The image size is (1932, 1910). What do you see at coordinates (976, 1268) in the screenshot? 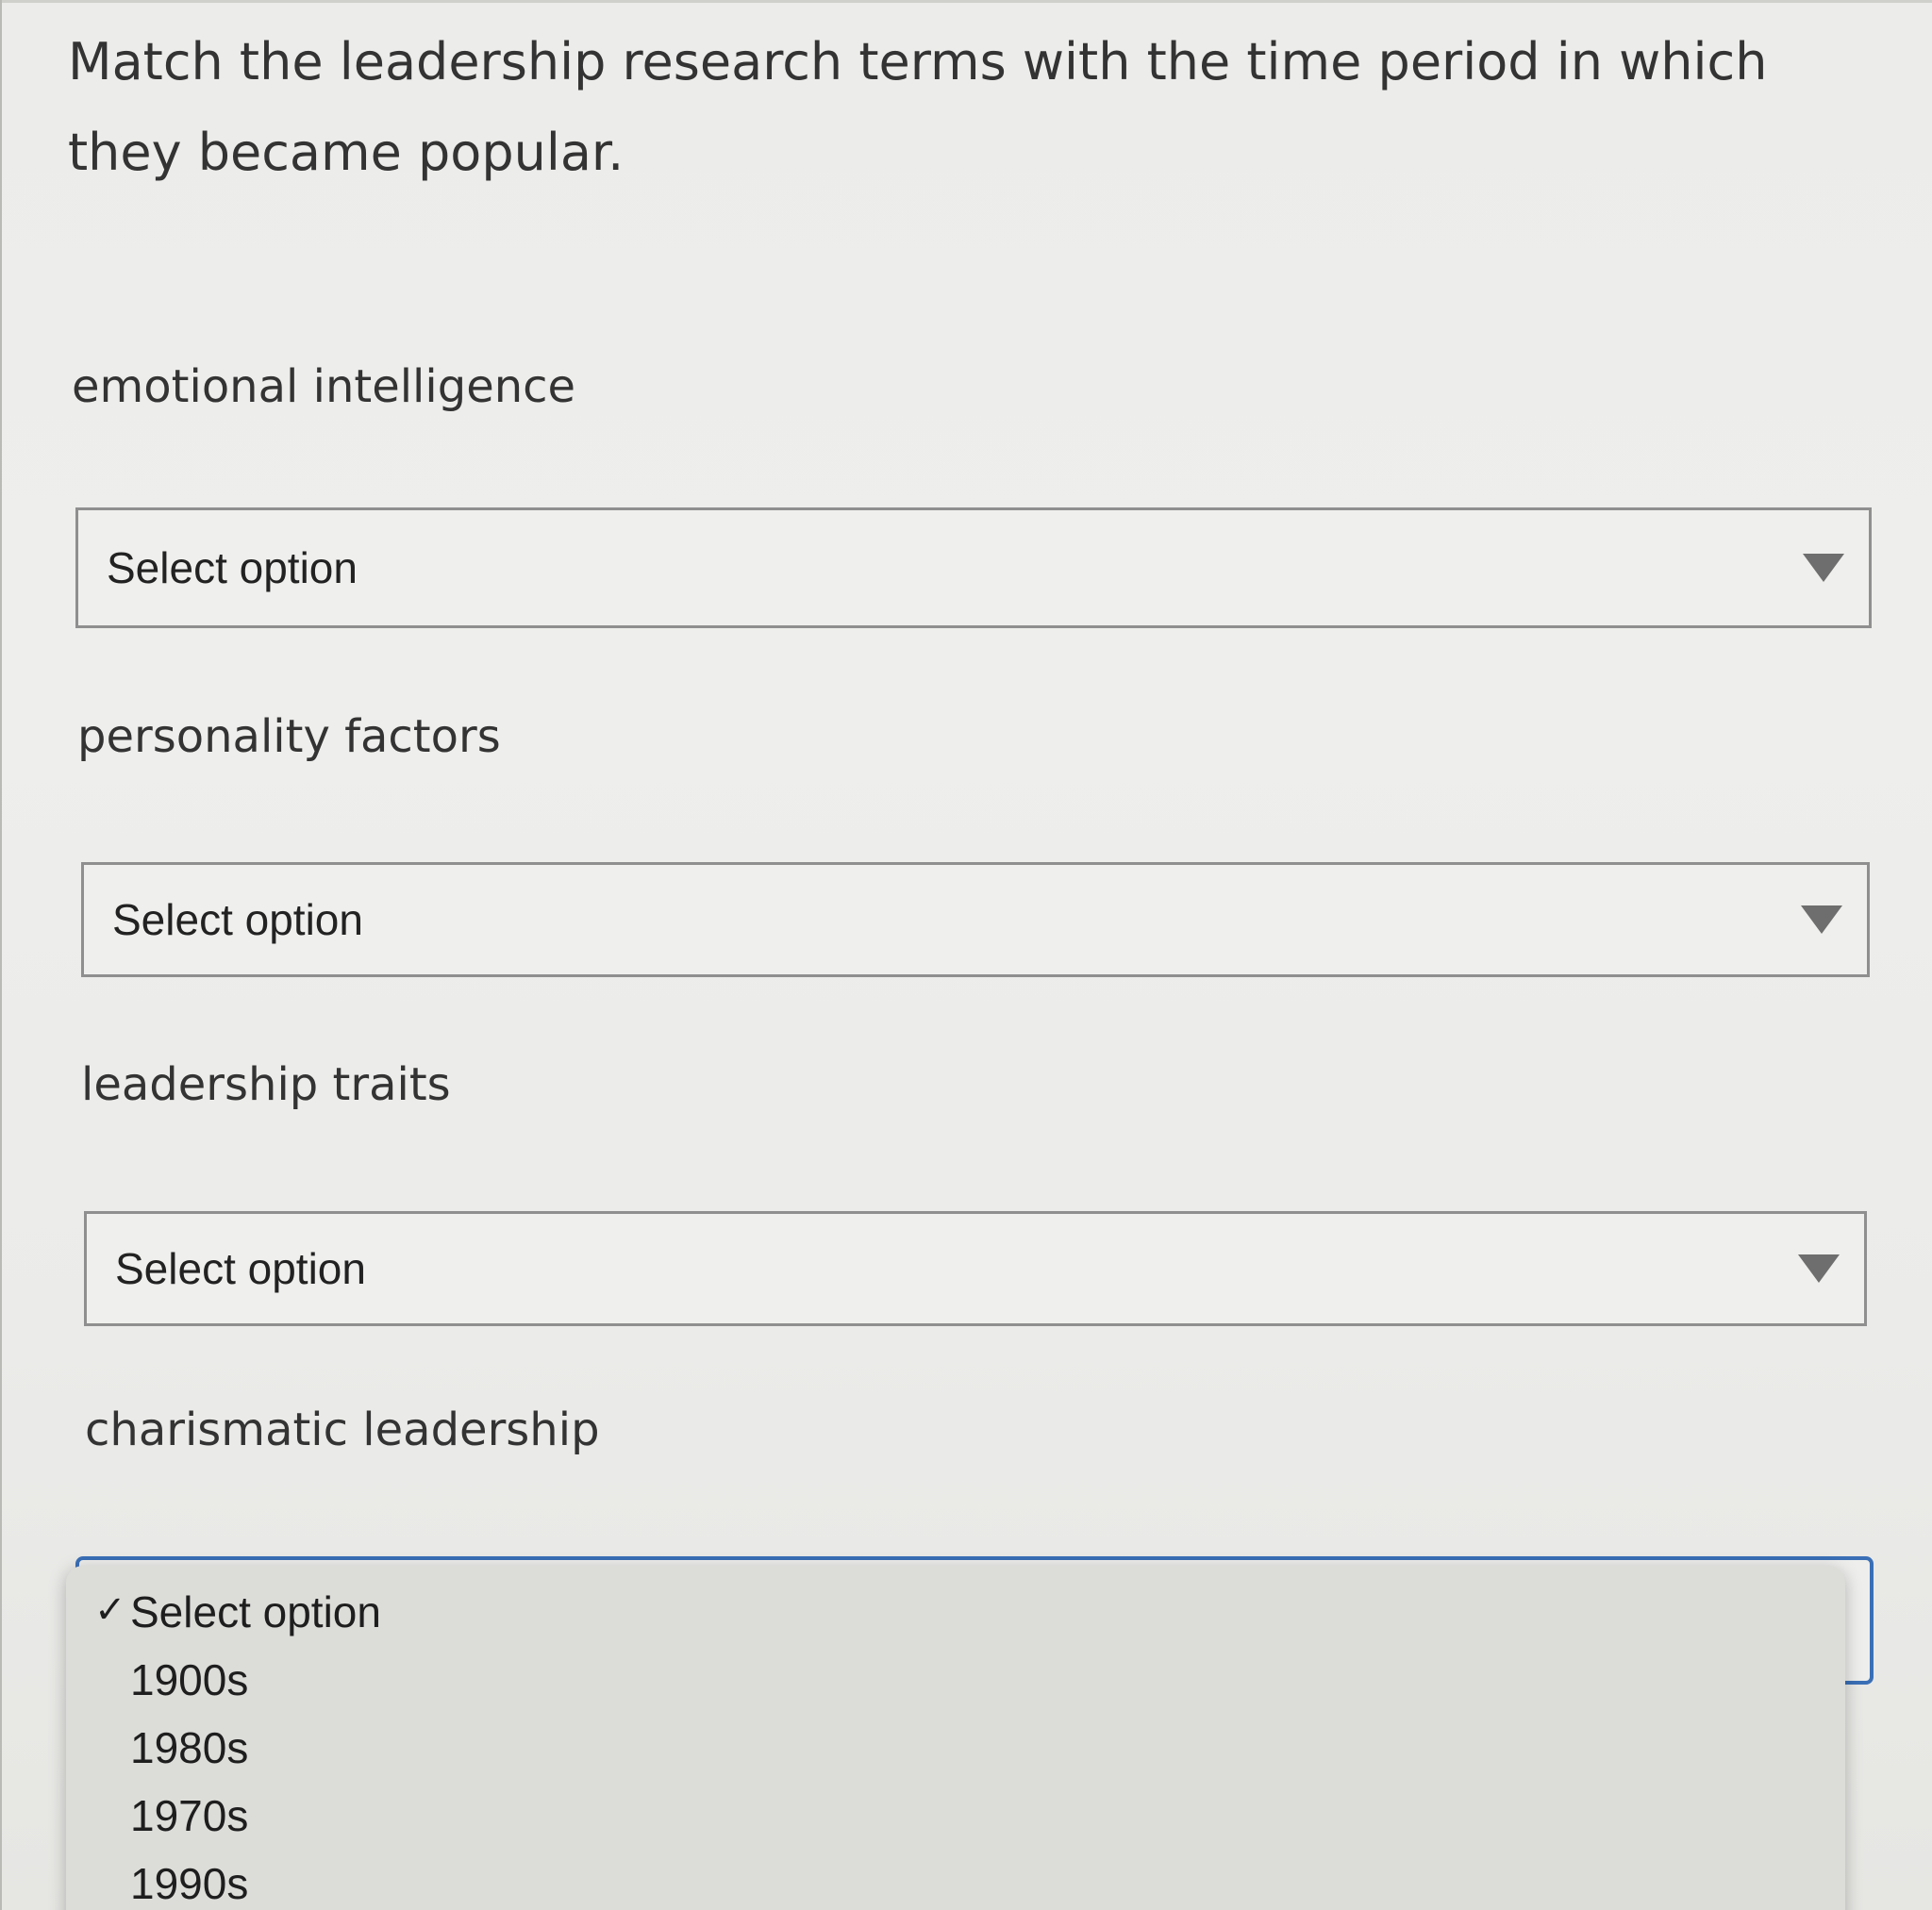
I see `select-leadership-traits: Select option` at bounding box center [976, 1268].